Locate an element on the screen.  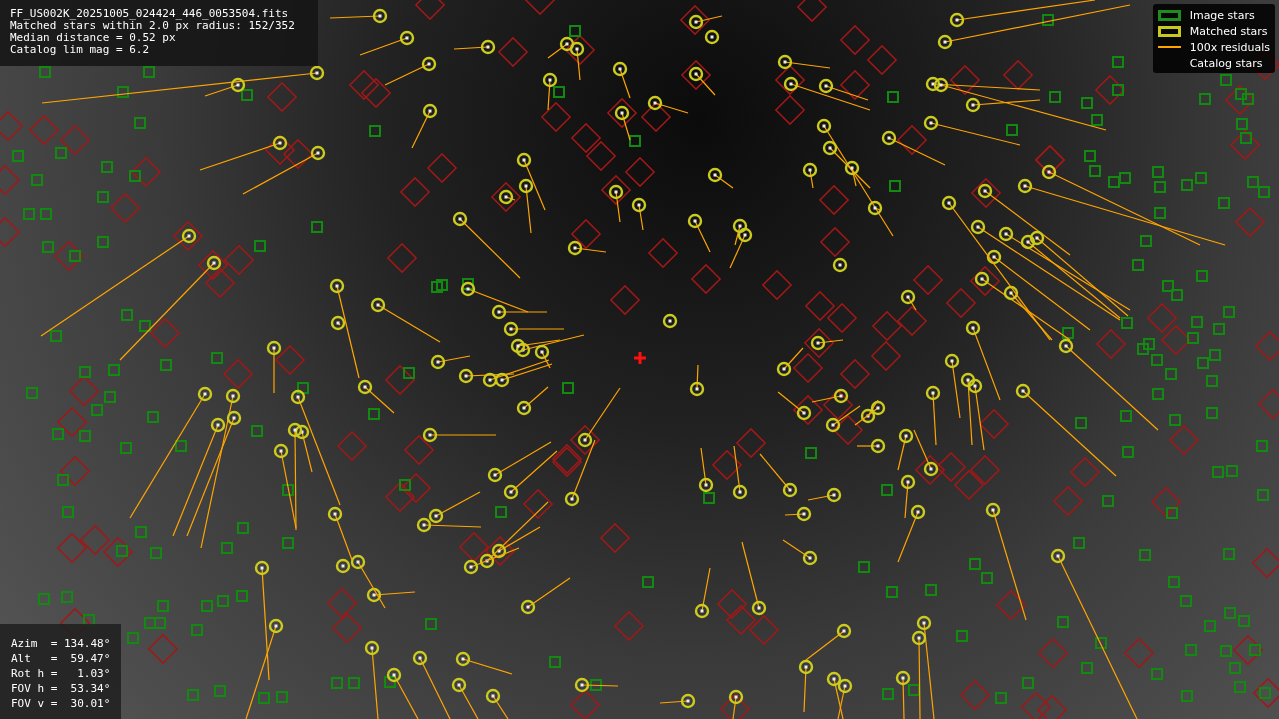
info-text: FF_US002K_20251005_024424_446_0053504.fits is located at coordinates (150, 14).